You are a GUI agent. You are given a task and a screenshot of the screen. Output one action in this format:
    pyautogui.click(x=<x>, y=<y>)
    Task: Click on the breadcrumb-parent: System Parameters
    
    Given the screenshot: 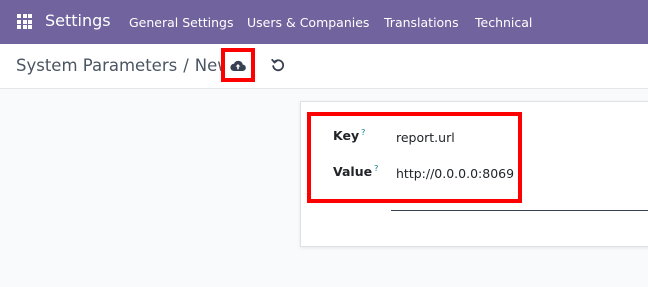 What is the action you would take?
    pyautogui.click(x=96, y=65)
    